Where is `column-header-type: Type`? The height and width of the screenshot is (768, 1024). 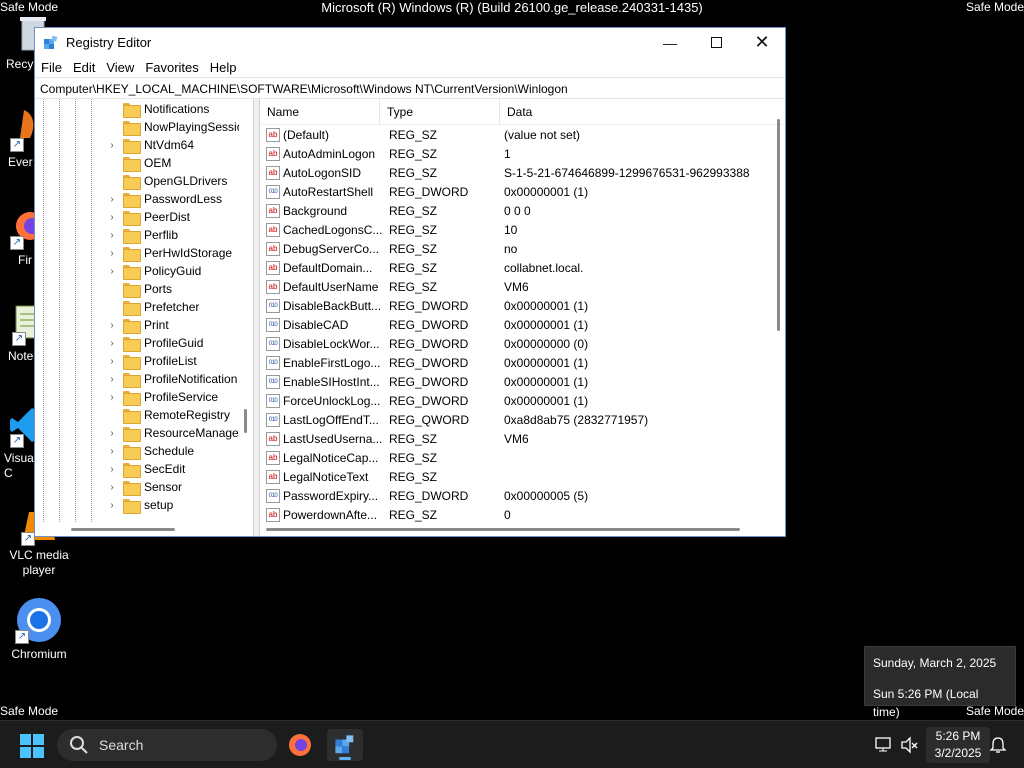
column-header-type: Type is located at coordinates (440, 112).